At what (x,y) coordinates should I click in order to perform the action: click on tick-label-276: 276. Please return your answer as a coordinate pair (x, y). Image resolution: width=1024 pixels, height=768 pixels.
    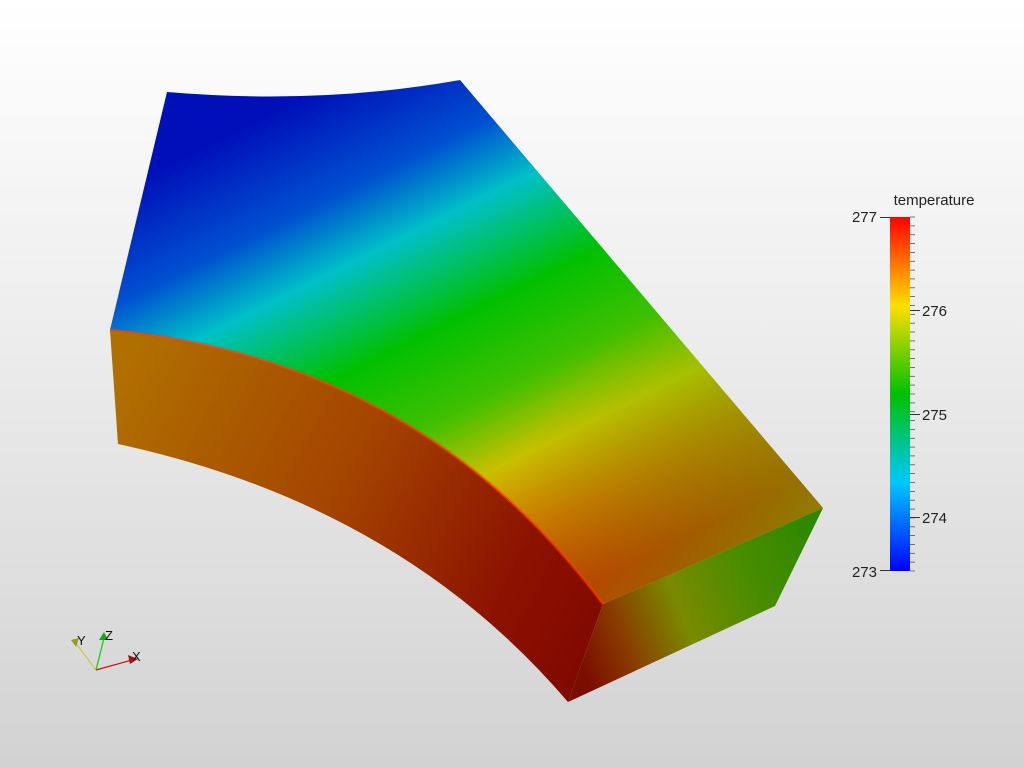
    Looking at the image, I should click on (934, 311).